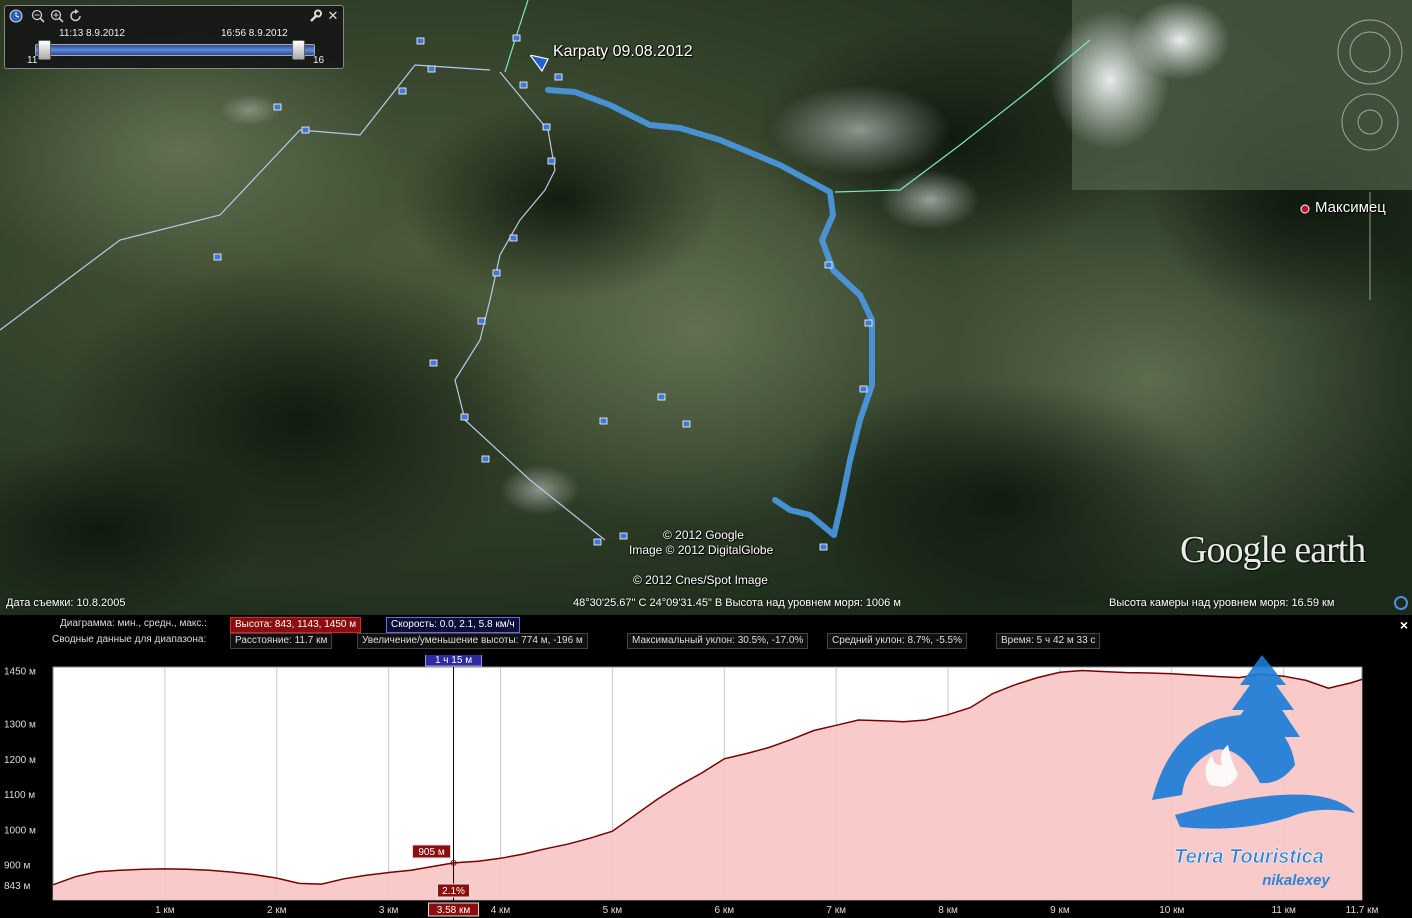 Image resolution: width=1412 pixels, height=918 pixels. Describe the element at coordinates (501, 910) in the screenshot. I see `x-tick-label: 4 км` at that location.